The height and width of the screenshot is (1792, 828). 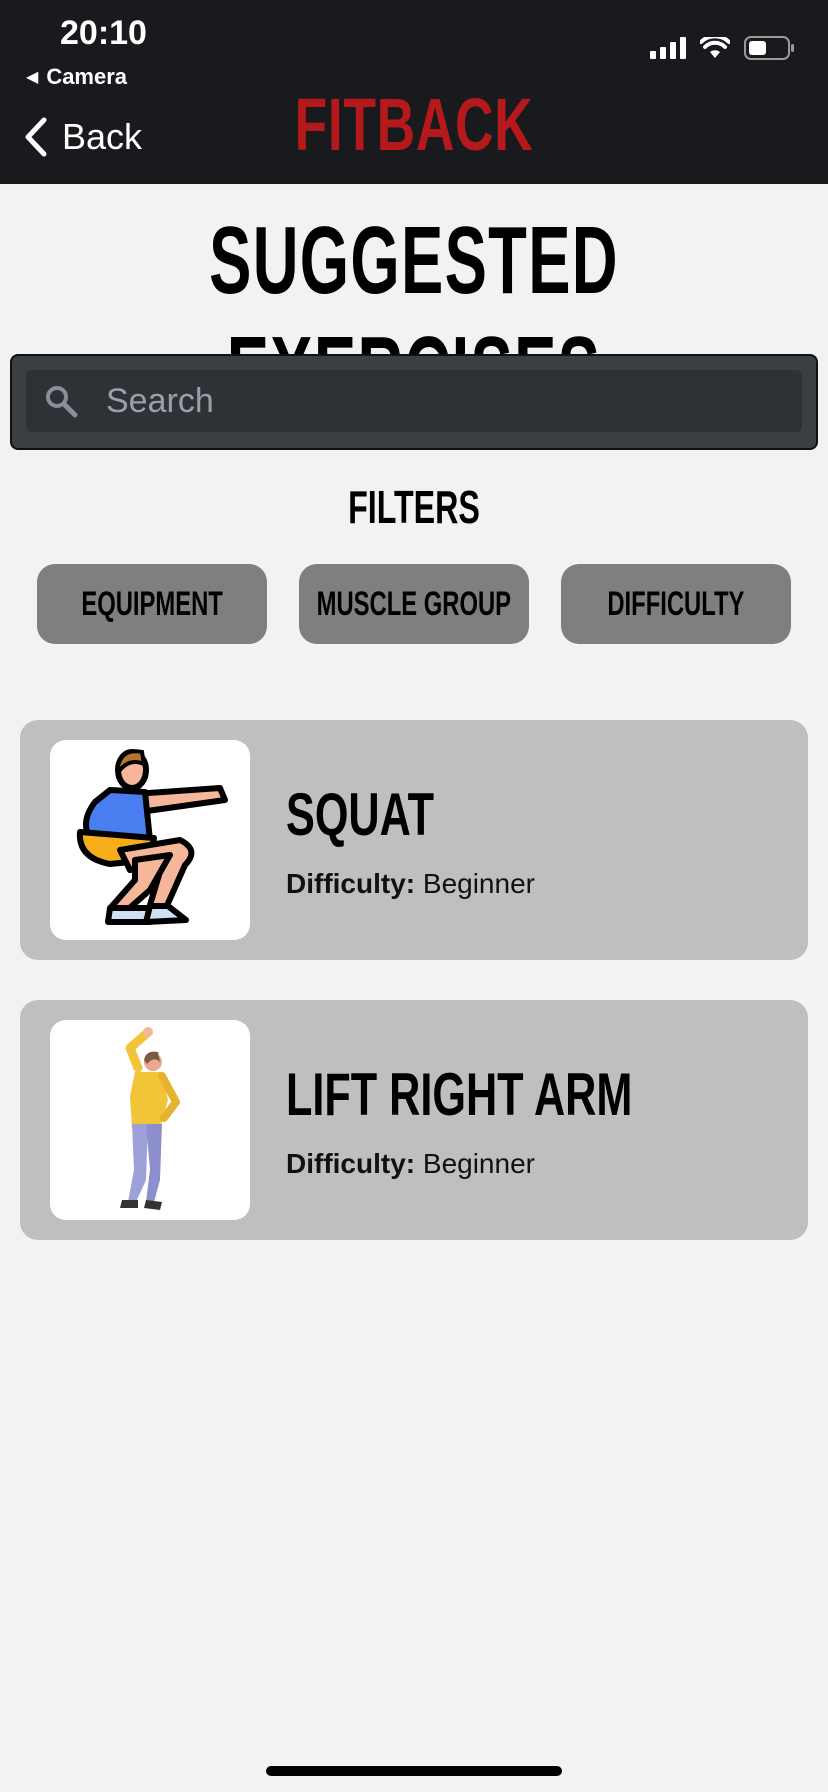 What do you see at coordinates (426, 401) in the screenshot?
I see `search-input` at bounding box center [426, 401].